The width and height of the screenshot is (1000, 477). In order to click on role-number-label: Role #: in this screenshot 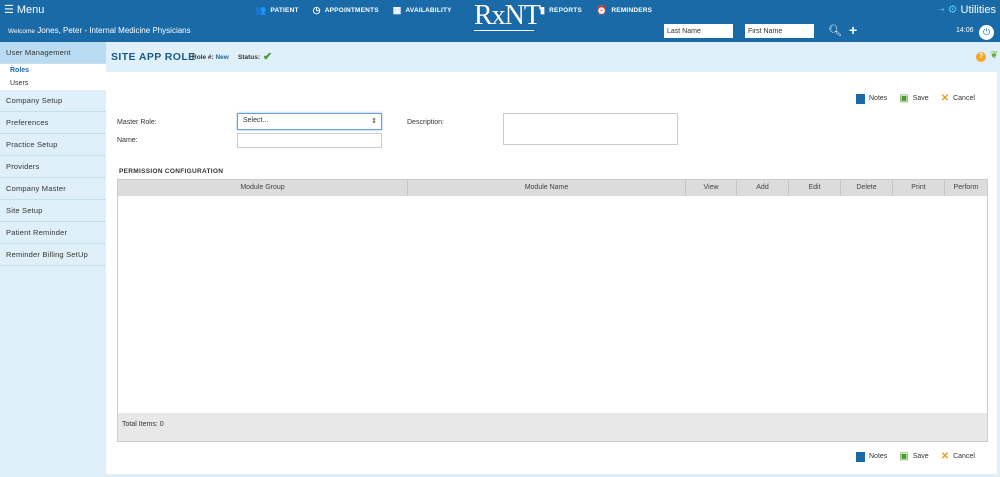, I will do `click(203, 57)`.